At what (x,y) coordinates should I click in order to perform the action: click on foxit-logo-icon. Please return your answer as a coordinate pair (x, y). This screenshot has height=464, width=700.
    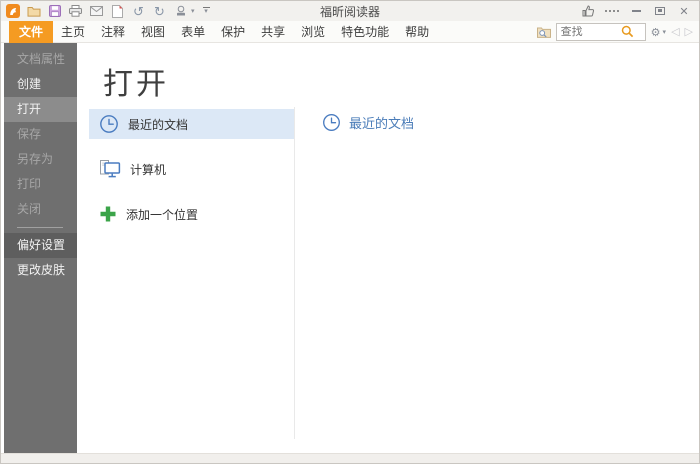
    Looking at the image, I should click on (12, 11).